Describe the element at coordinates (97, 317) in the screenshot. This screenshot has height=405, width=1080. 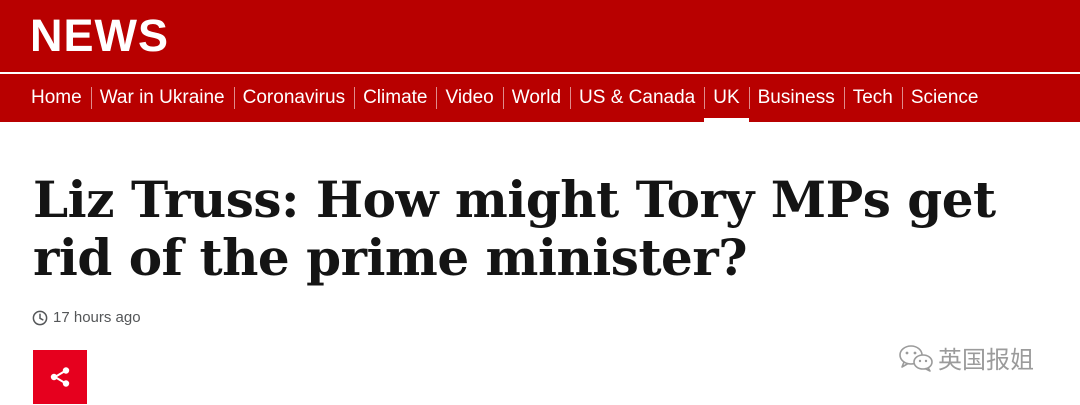
I see `timestamp-text: 17 hours ago` at that location.